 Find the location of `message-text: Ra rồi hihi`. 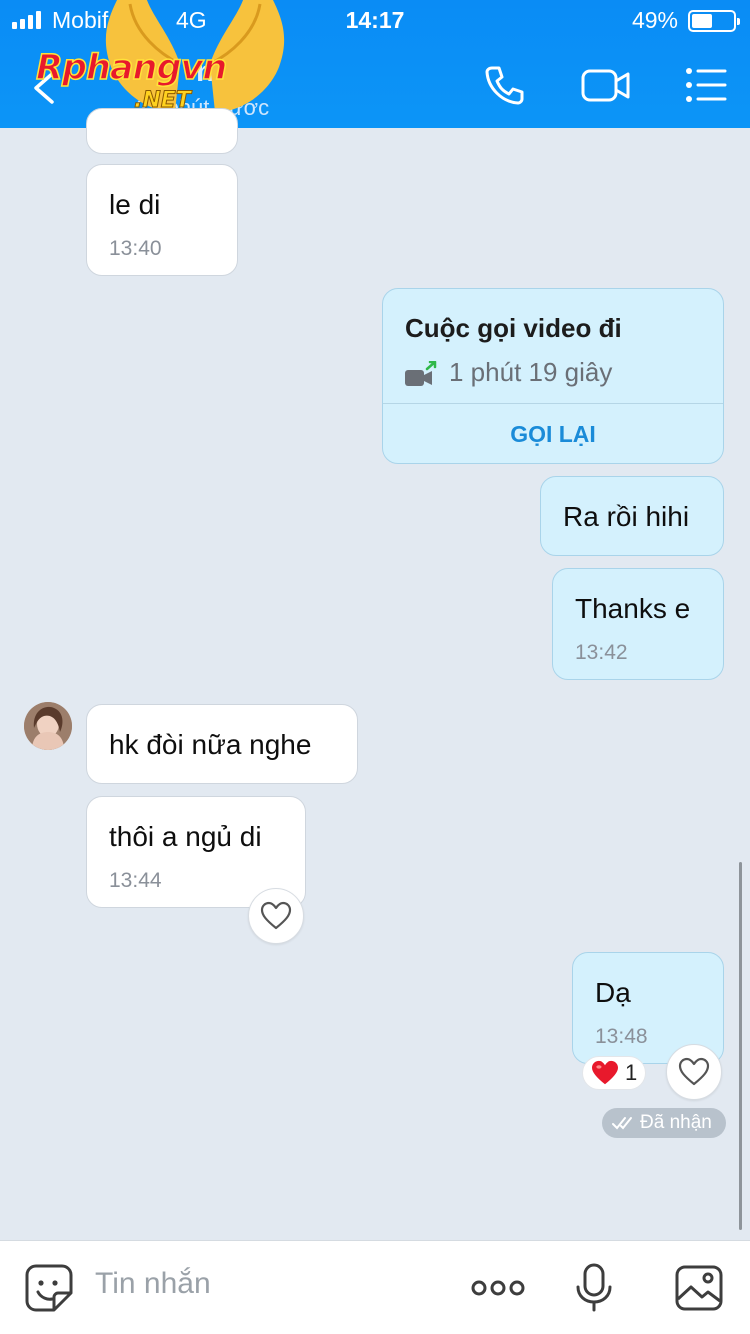

message-text: Ra rồi hihi is located at coordinates (626, 516).